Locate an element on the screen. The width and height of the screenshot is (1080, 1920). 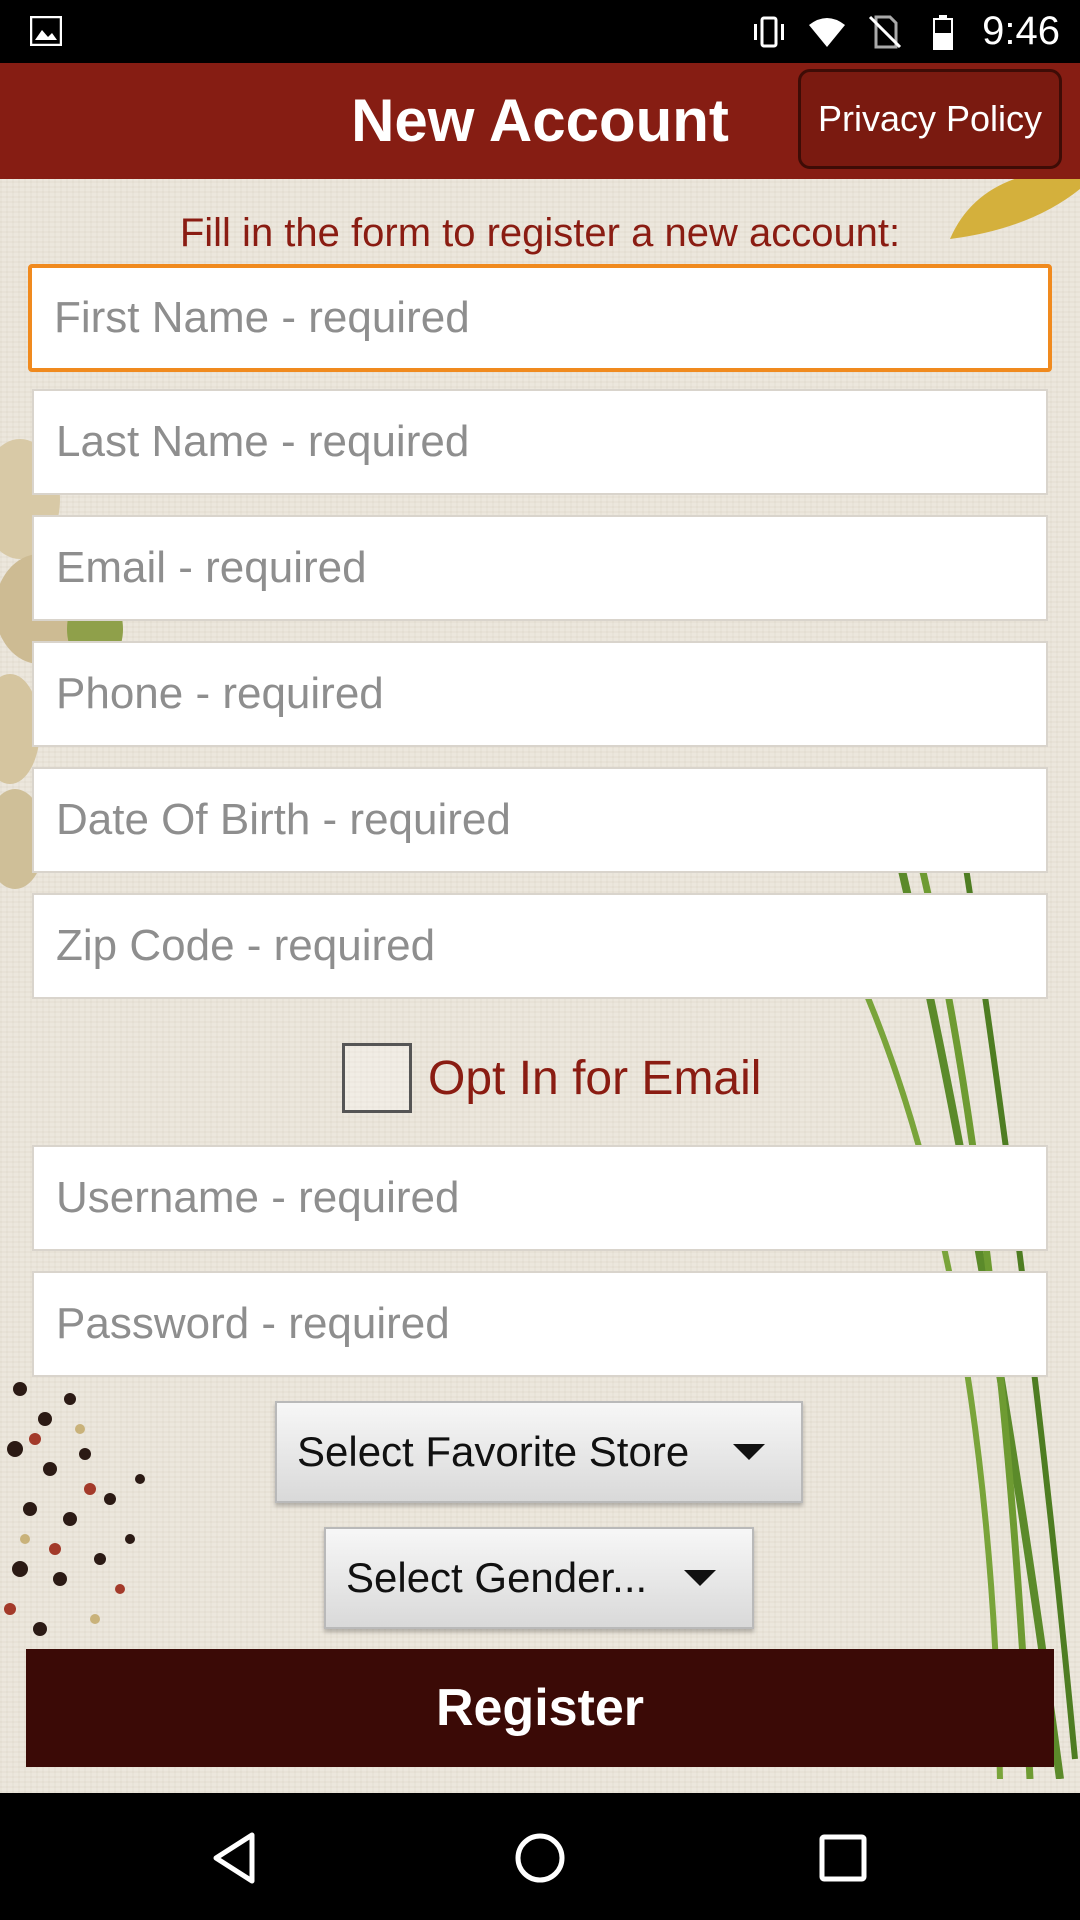
app-bar: New Account Privacy Policy is located at coordinates (540, 121).